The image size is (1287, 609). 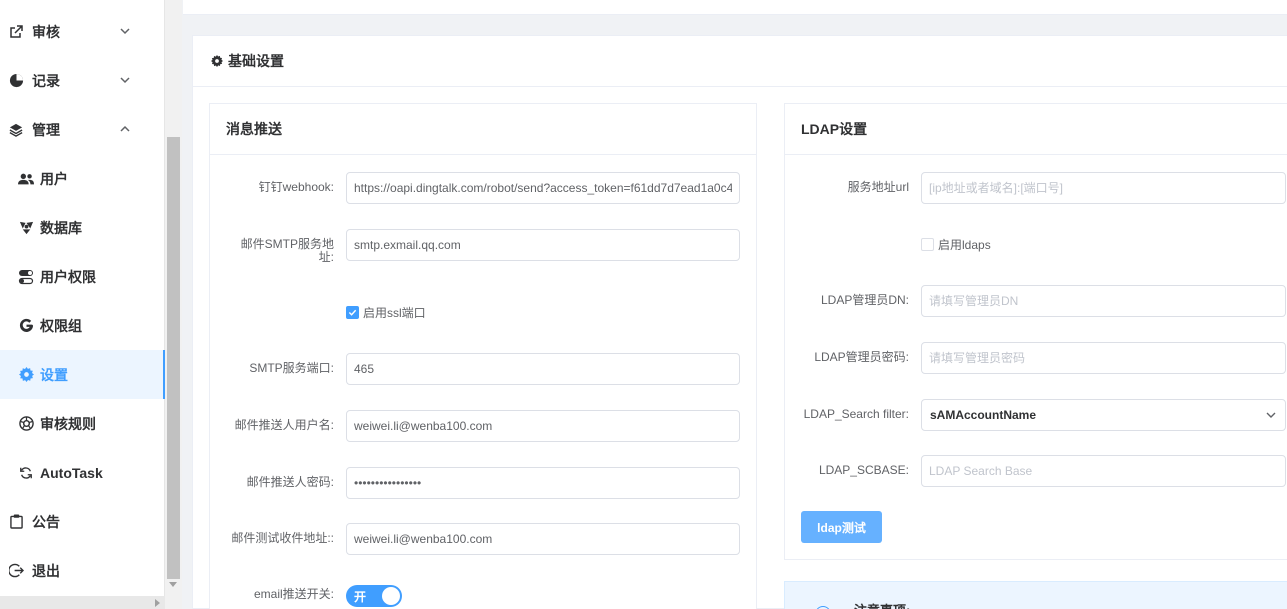 I want to click on sidebar-item-audit: 审核, so click(x=82, y=31).